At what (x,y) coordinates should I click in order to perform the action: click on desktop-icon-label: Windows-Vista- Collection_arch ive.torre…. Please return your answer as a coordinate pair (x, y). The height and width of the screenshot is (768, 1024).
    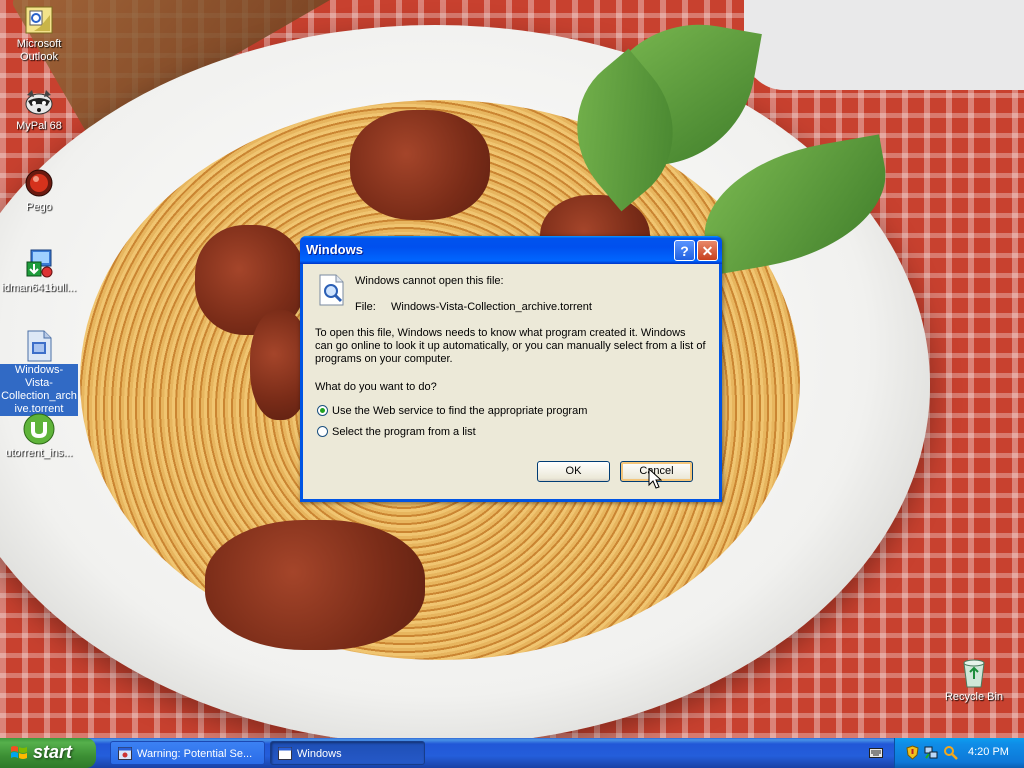
    Looking at the image, I should click on (39, 390).